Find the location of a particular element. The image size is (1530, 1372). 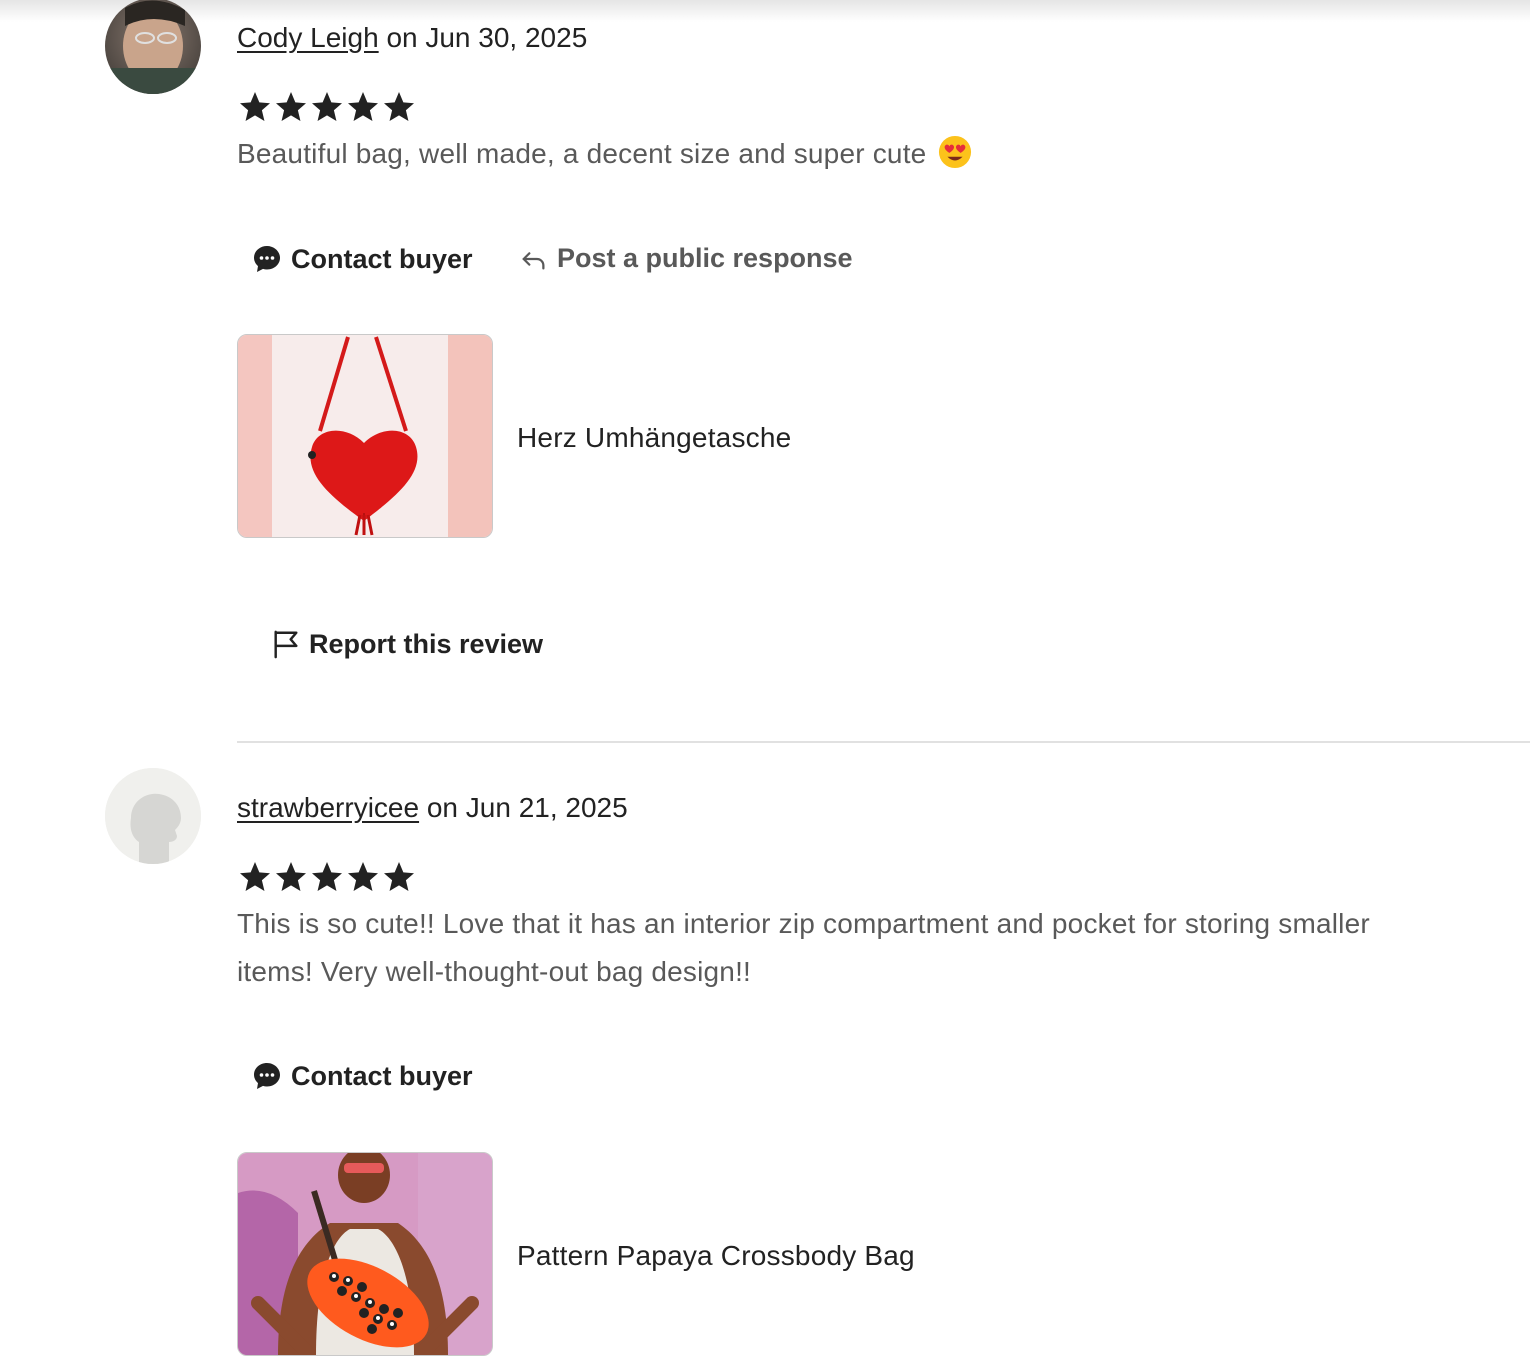

reviewer-name-link: Cody Leigh is located at coordinates (308, 37).